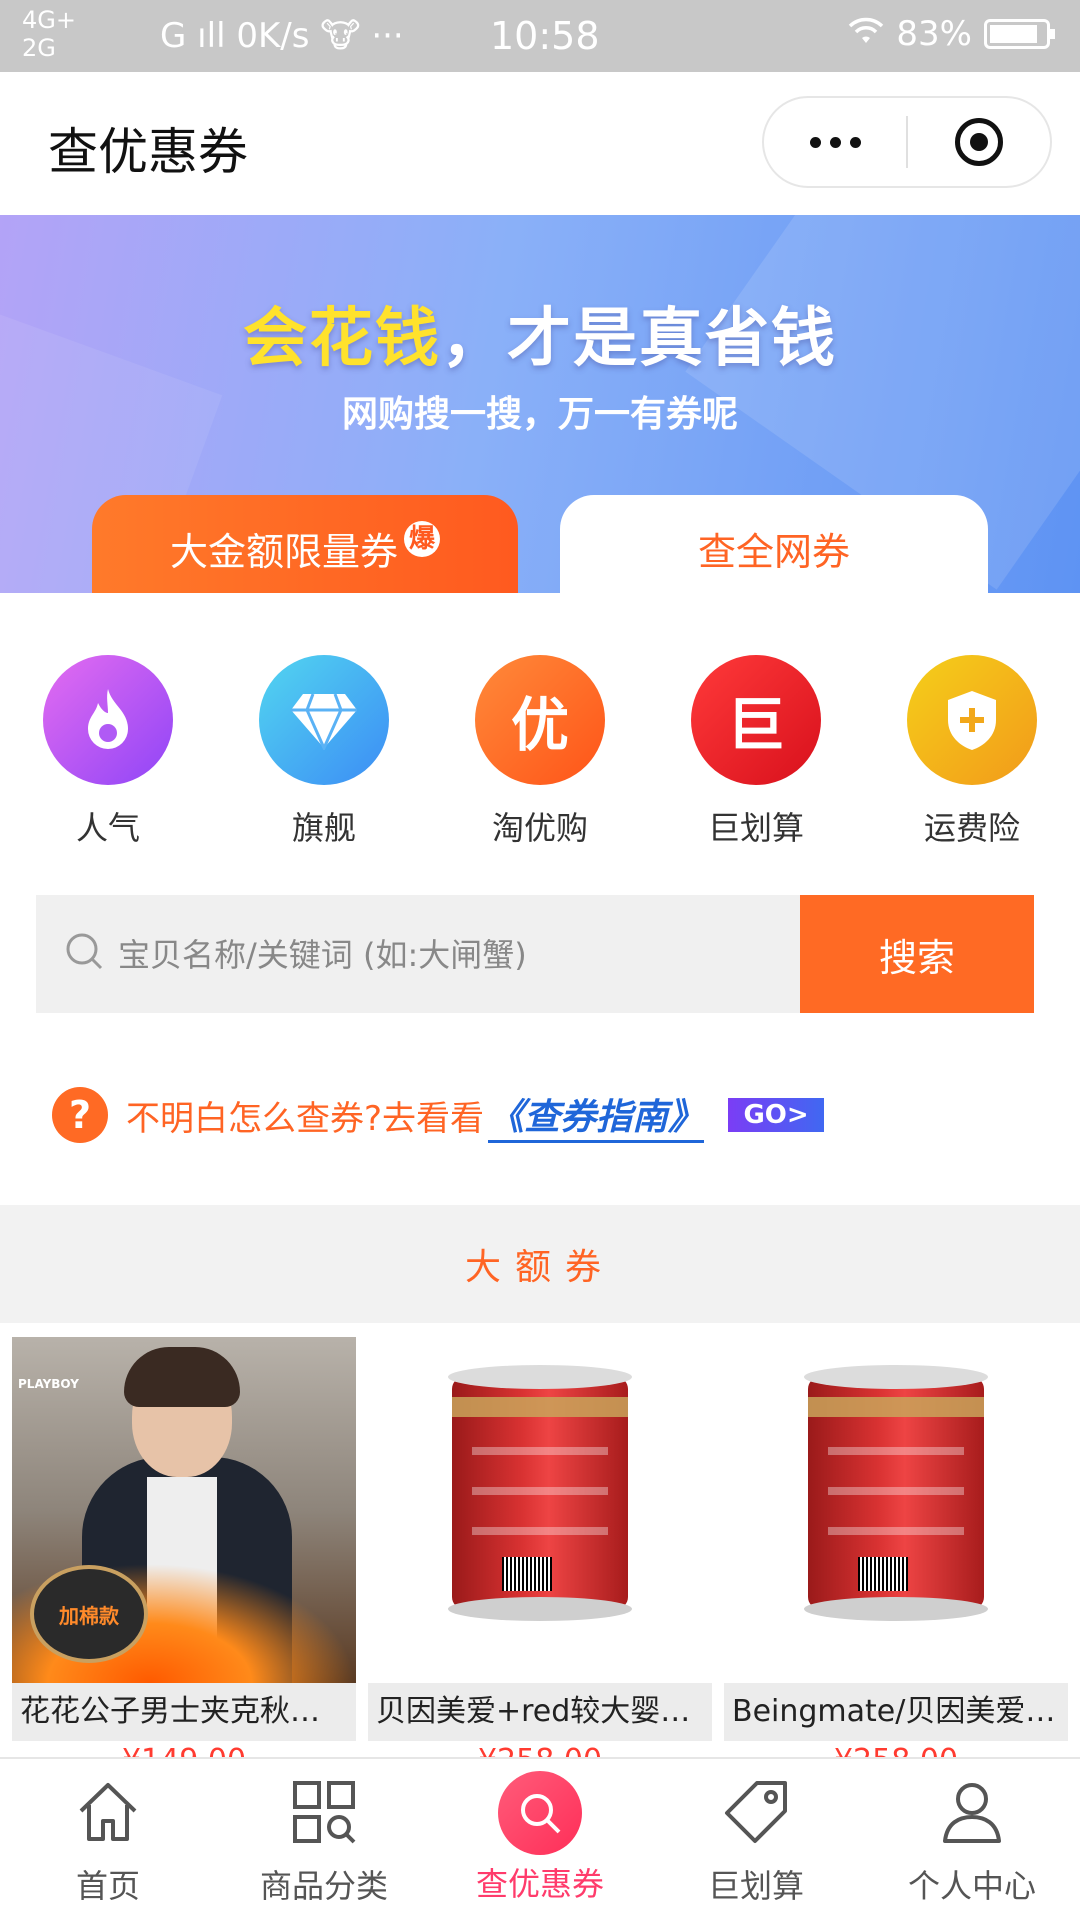 This screenshot has height=1920, width=1080. I want to click on home-icon, so click(108, 1812).